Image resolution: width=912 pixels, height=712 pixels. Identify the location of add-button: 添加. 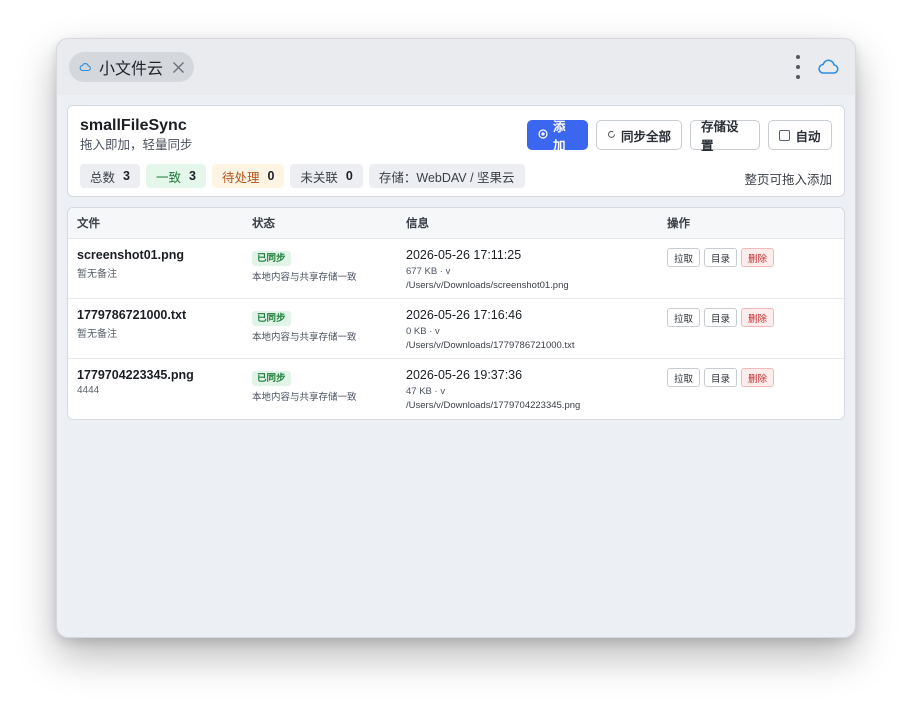
(557, 136).